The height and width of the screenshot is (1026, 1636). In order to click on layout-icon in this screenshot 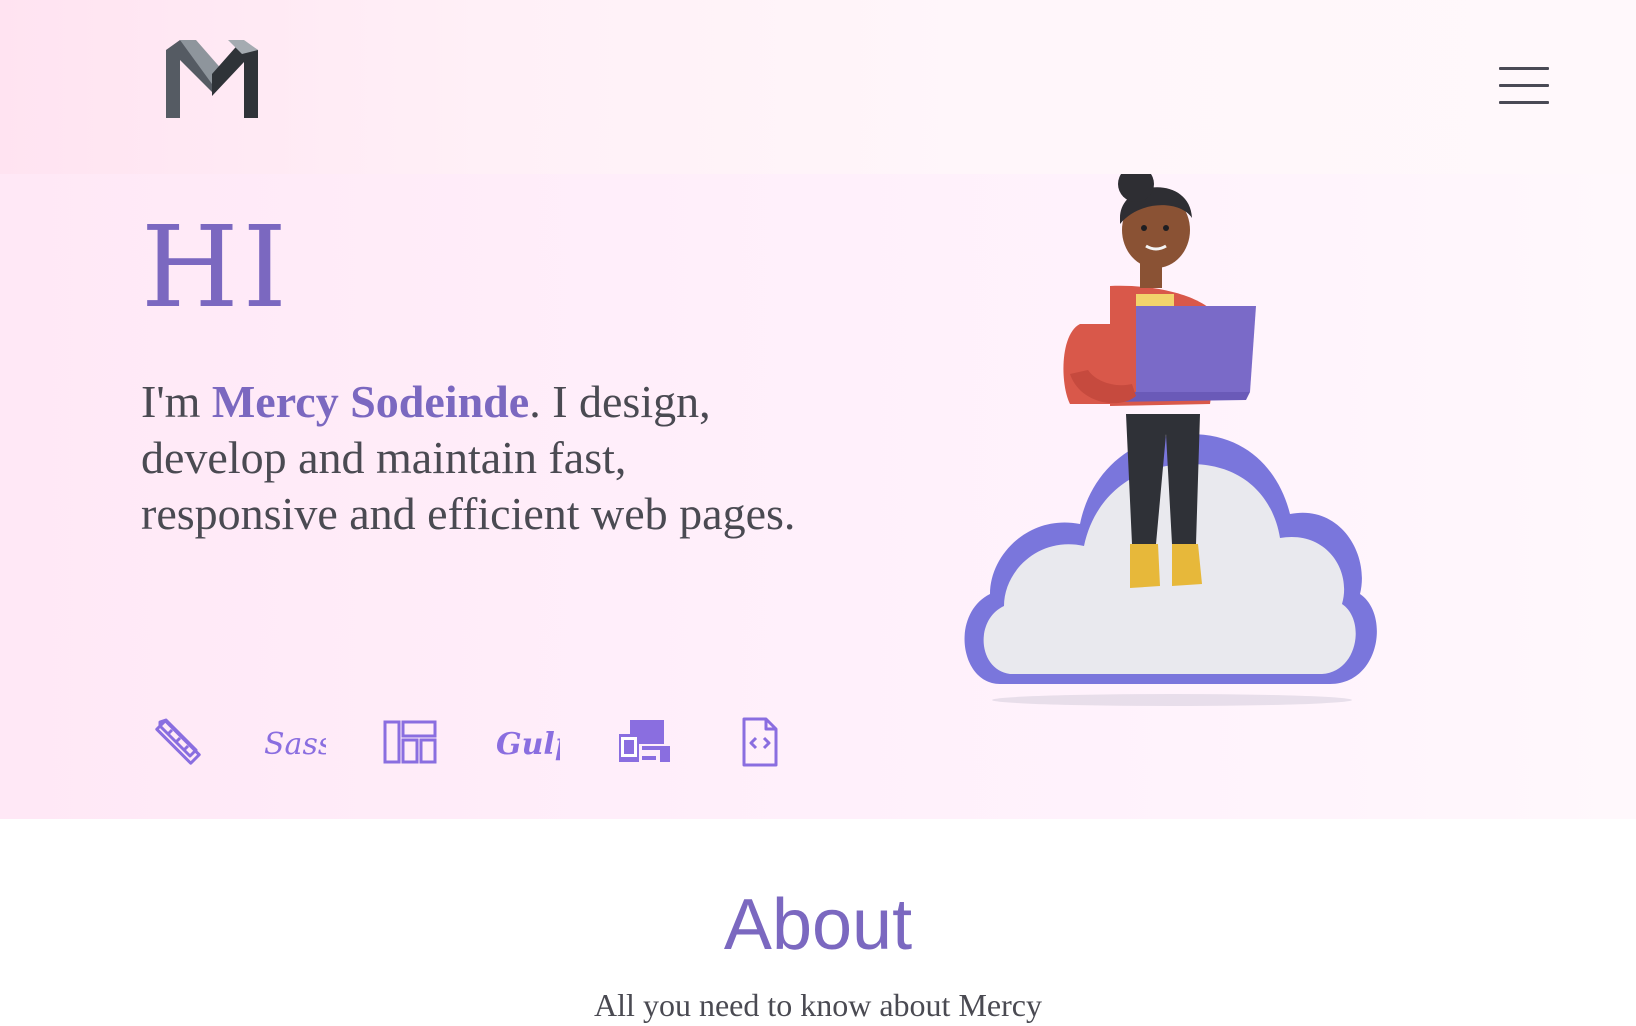, I will do `click(410, 742)`.